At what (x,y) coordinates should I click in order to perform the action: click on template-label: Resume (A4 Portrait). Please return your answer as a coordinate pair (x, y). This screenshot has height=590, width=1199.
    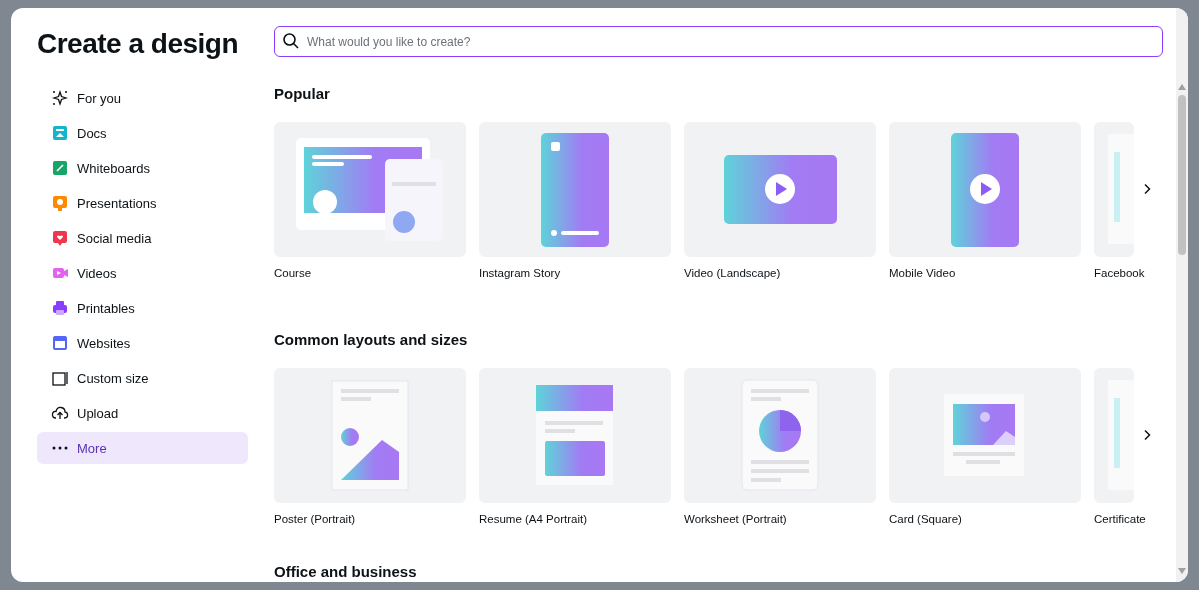
    Looking at the image, I should click on (533, 519).